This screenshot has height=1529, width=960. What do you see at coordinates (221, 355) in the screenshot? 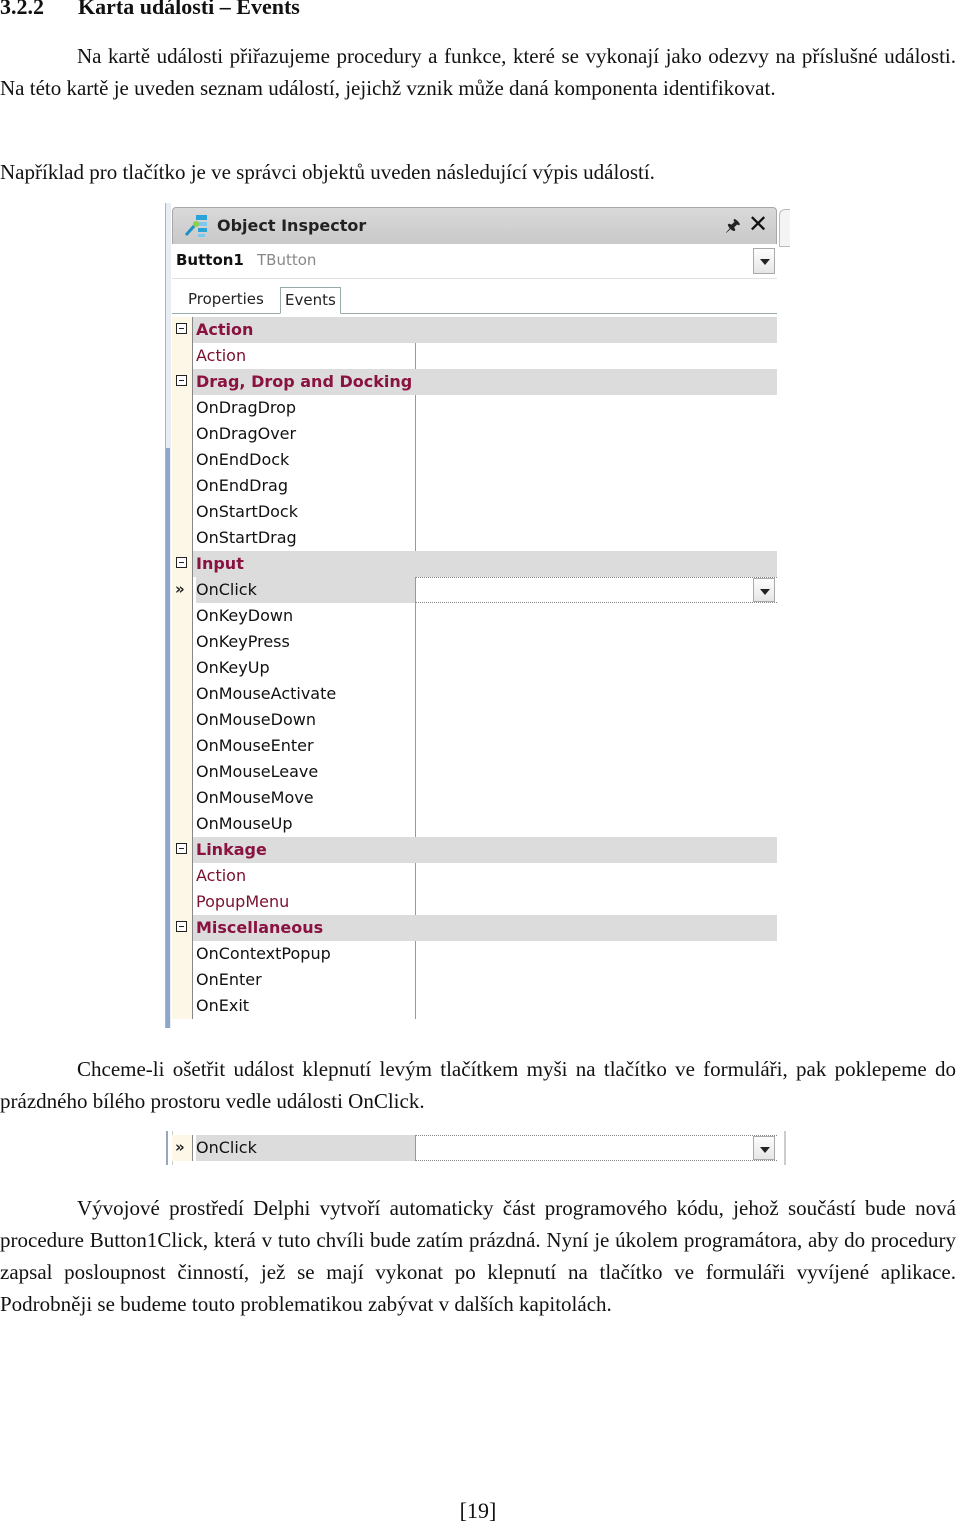
I see `event-label: Action` at bounding box center [221, 355].